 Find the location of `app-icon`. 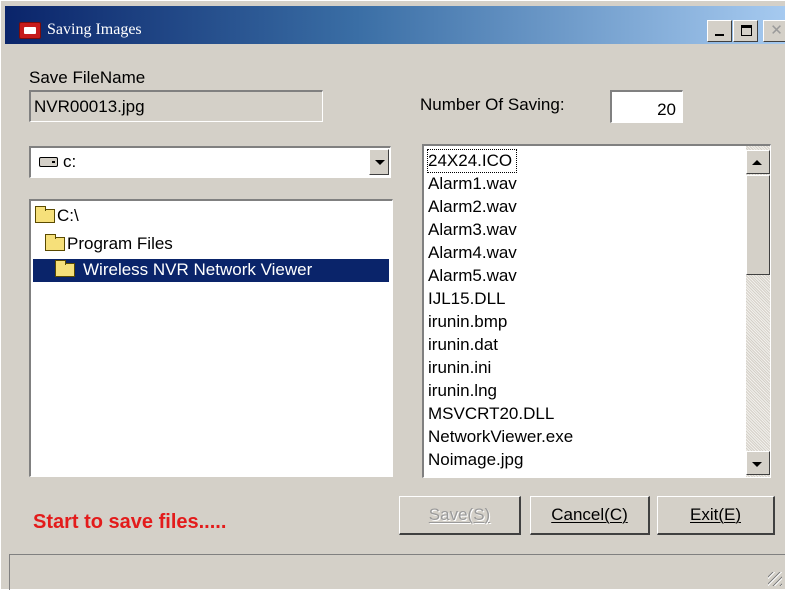

app-icon is located at coordinates (30, 30).